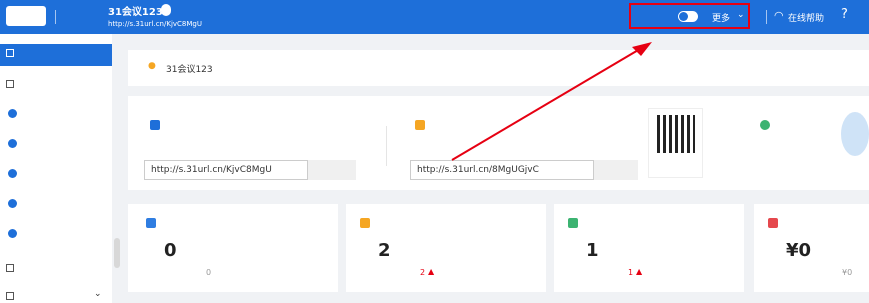  Describe the element at coordinates (10, 296) in the screenshot. I see `promo-icon` at that location.